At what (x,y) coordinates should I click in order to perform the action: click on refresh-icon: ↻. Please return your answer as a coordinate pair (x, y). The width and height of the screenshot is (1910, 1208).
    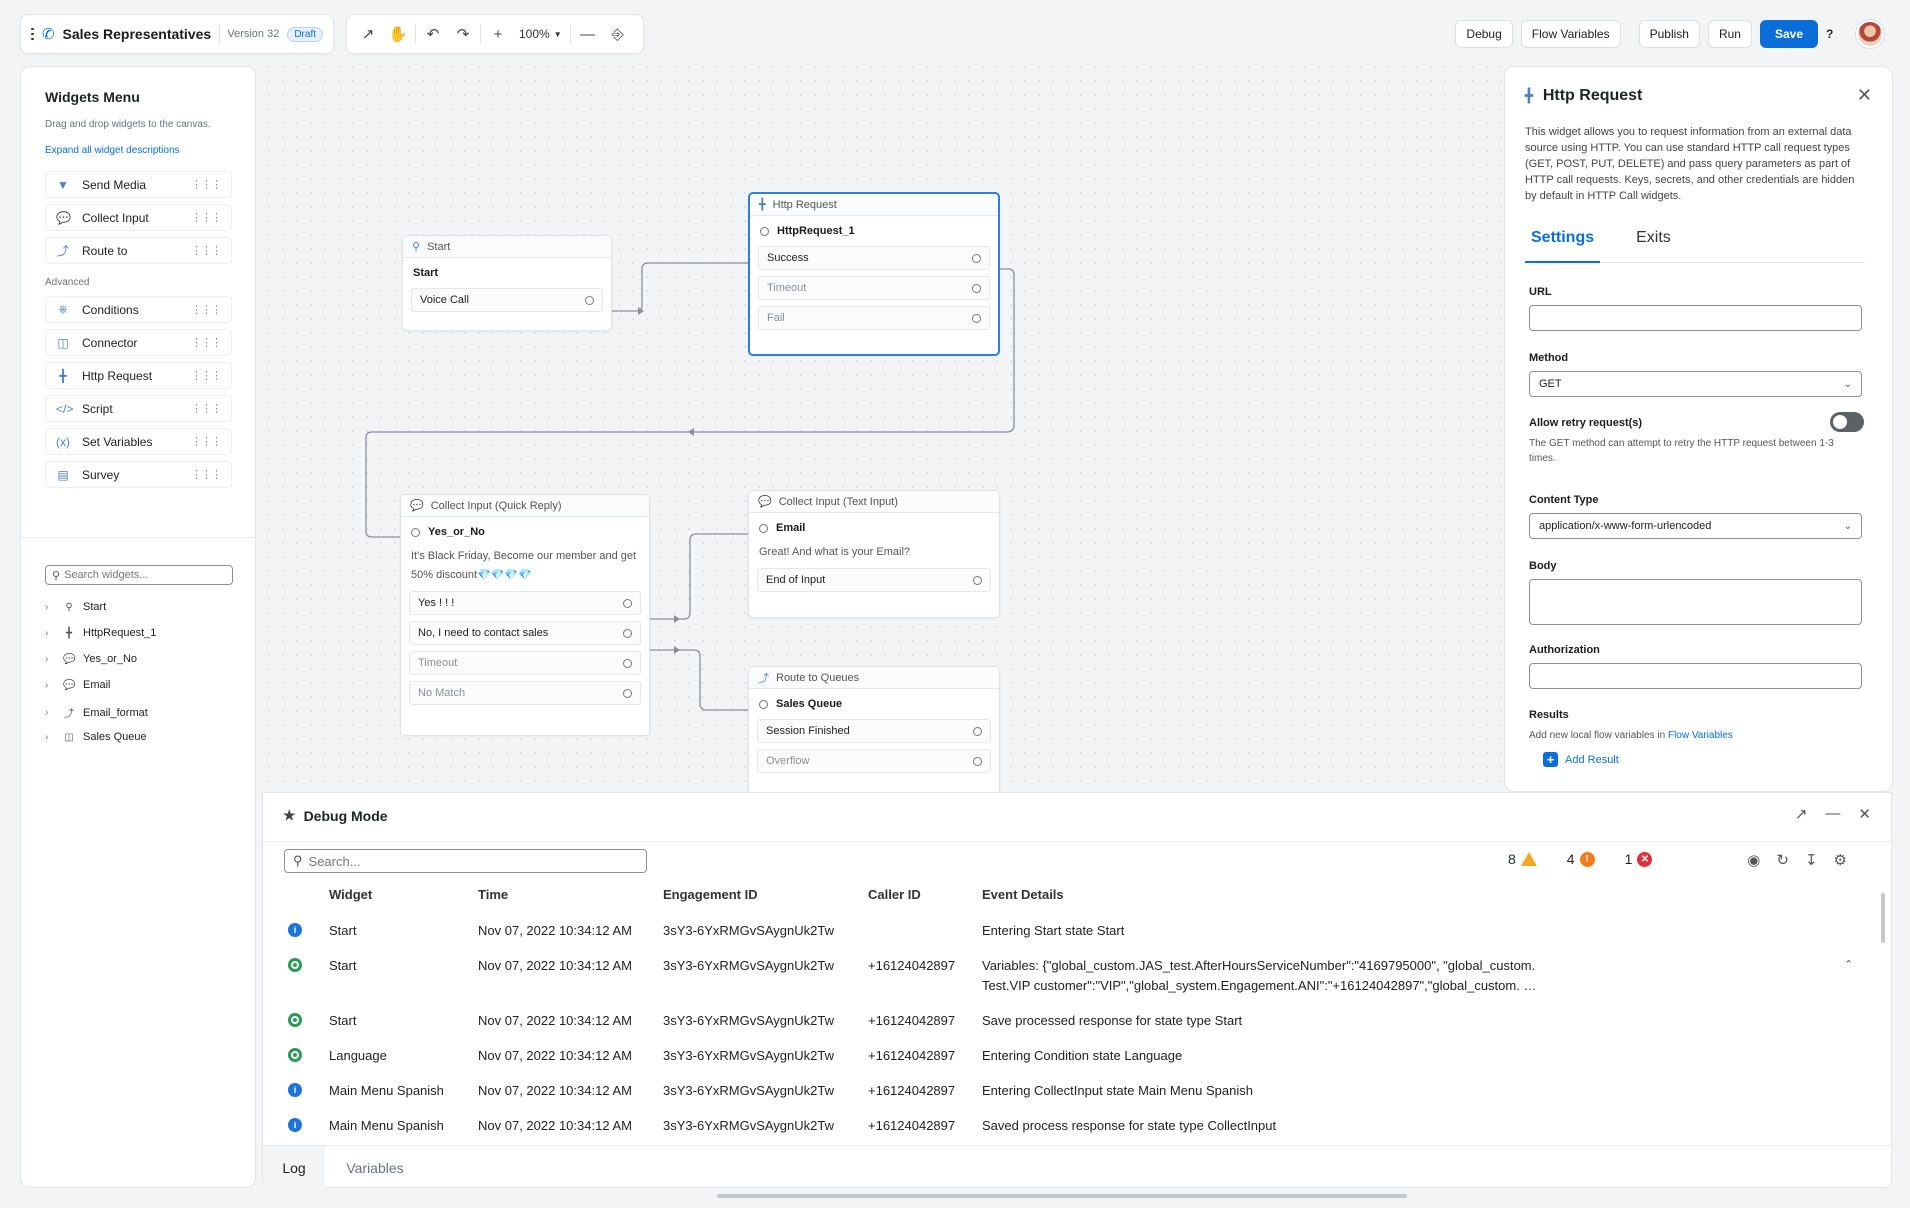
    Looking at the image, I should click on (1782, 860).